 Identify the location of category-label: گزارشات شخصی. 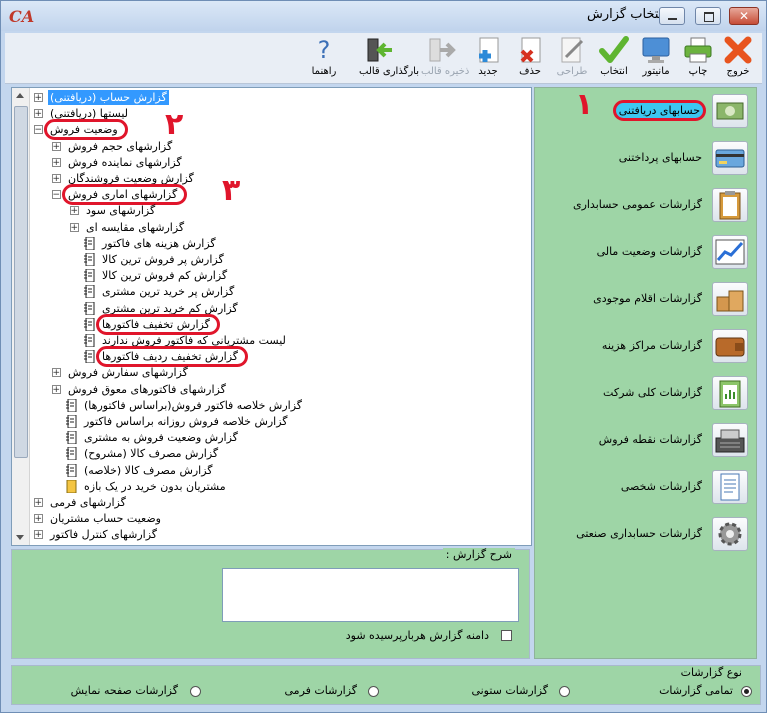
(661, 486).